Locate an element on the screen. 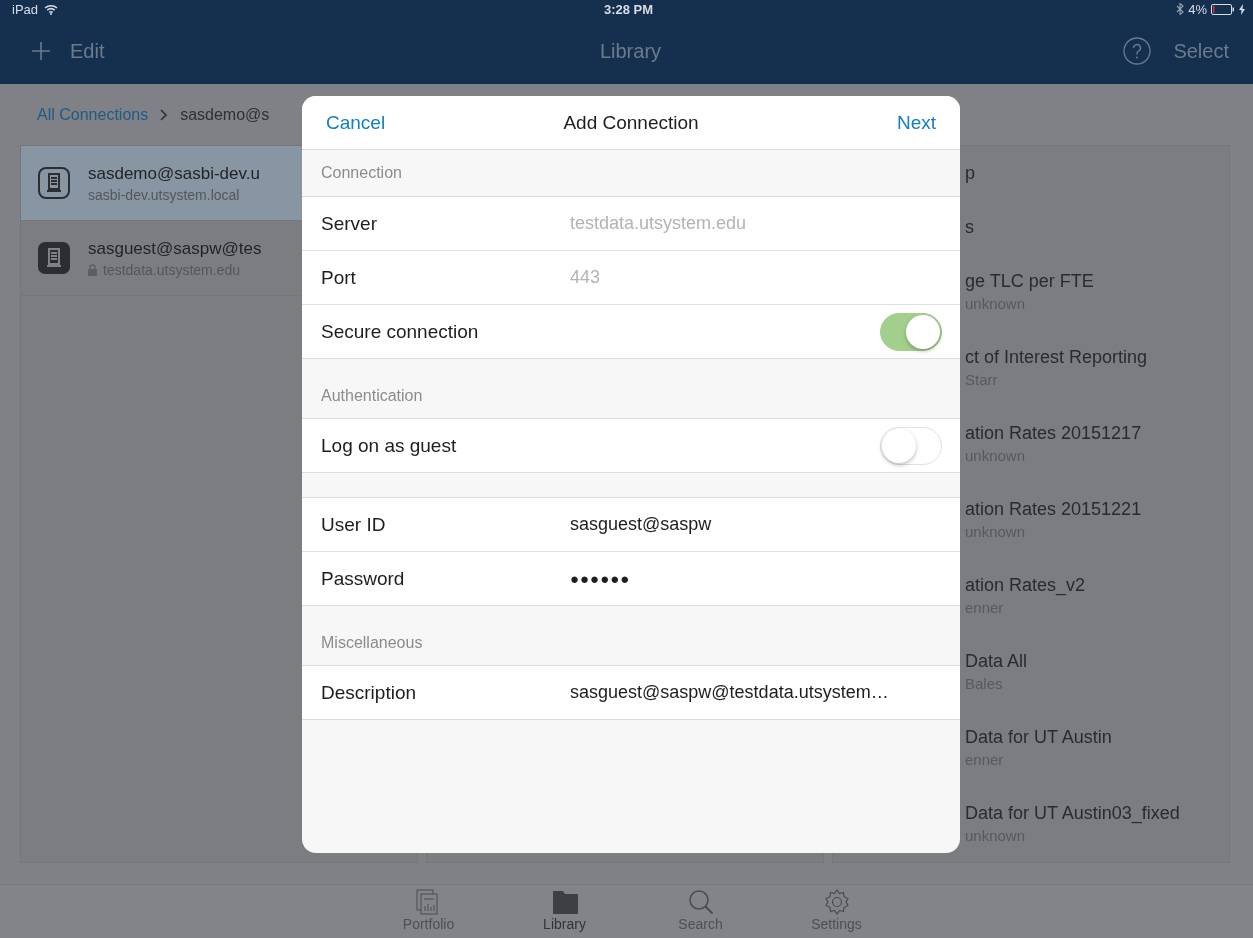  bluetooth-icon is located at coordinates (1180, 9).